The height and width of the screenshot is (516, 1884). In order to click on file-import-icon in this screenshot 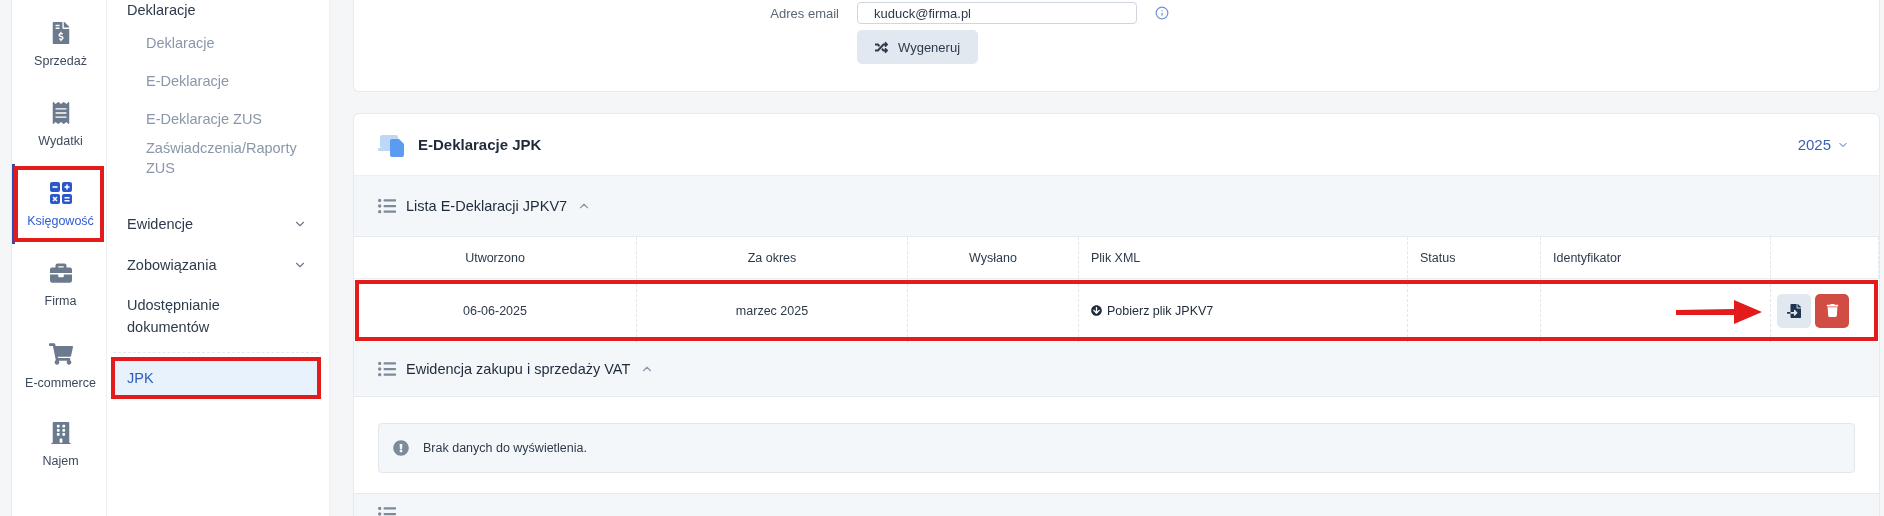, I will do `click(1794, 310)`.